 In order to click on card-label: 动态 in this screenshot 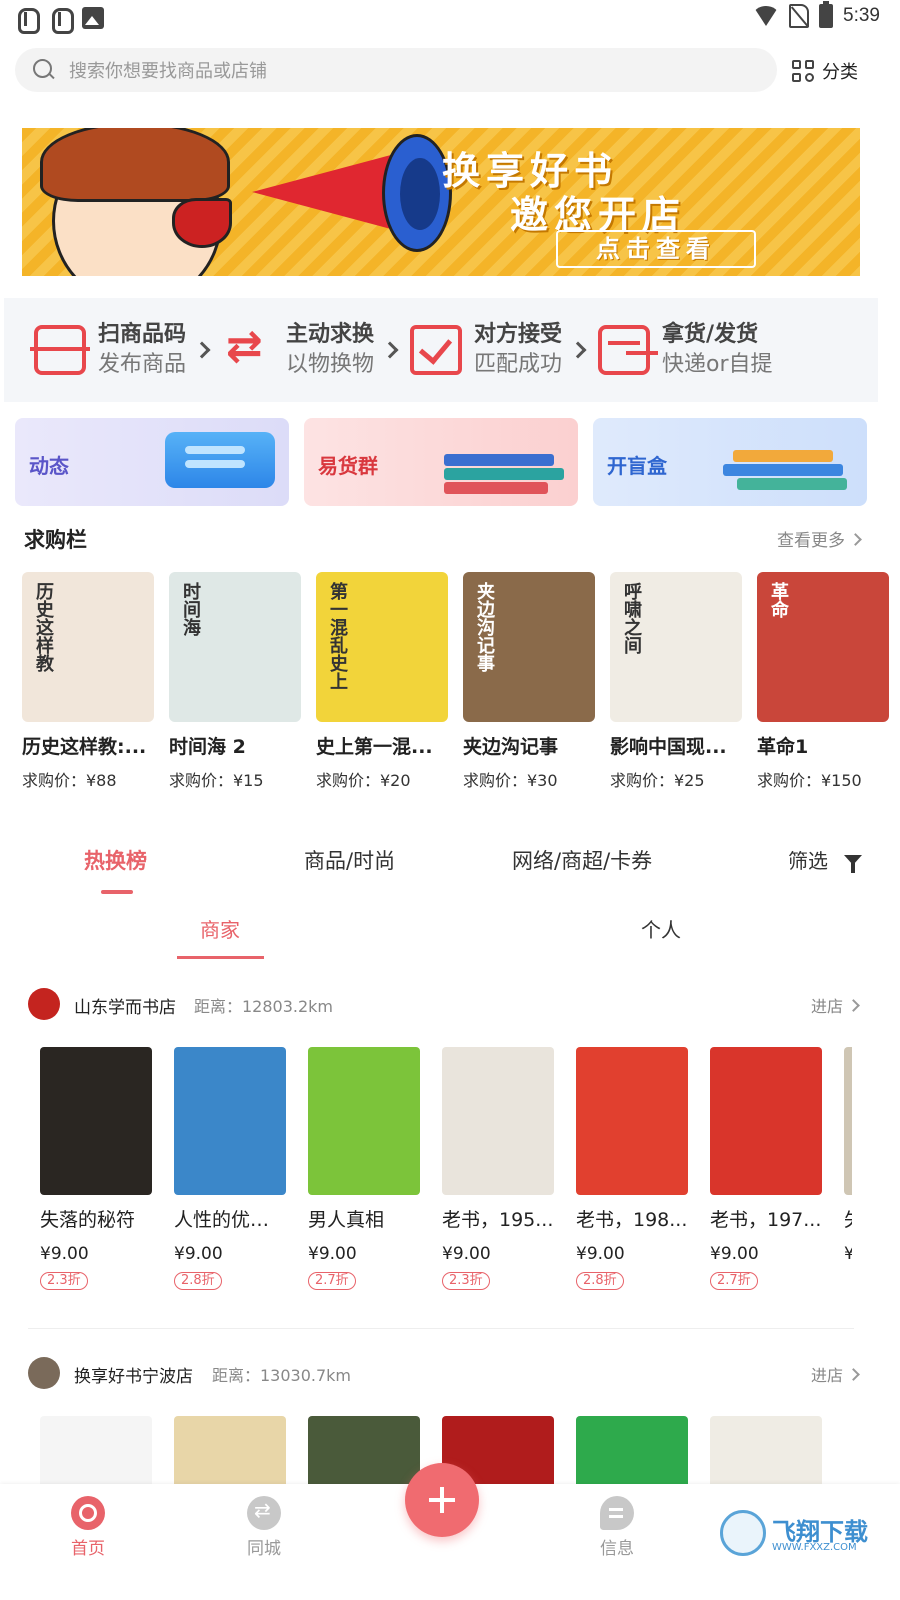, I will do `click(49, 466)`.